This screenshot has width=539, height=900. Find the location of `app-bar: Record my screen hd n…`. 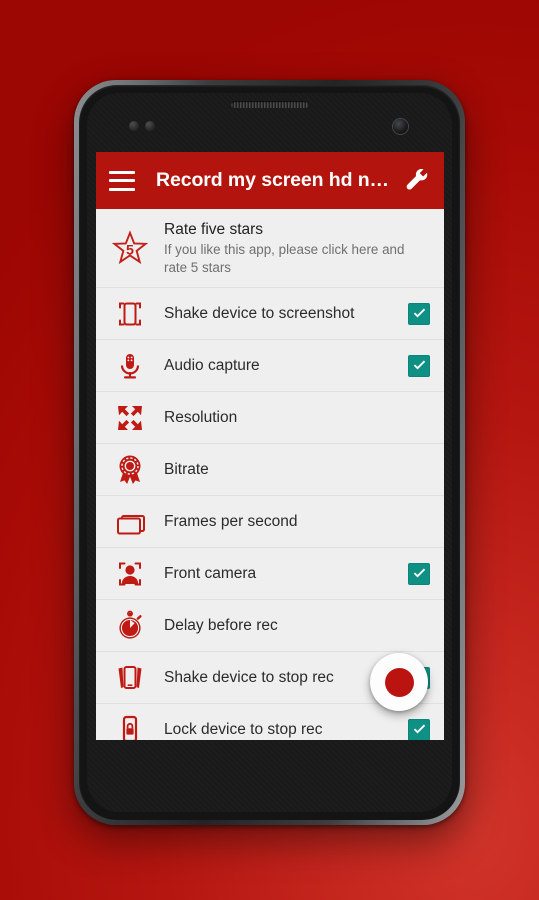

app-bar: Record my screen hd n… is located at coordinates (270, 180).